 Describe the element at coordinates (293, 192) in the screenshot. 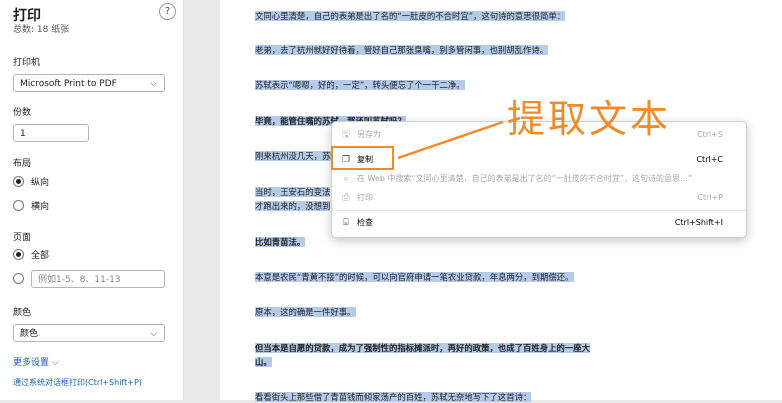

I see `paragraph: 当时，王安石的变法` at that location.